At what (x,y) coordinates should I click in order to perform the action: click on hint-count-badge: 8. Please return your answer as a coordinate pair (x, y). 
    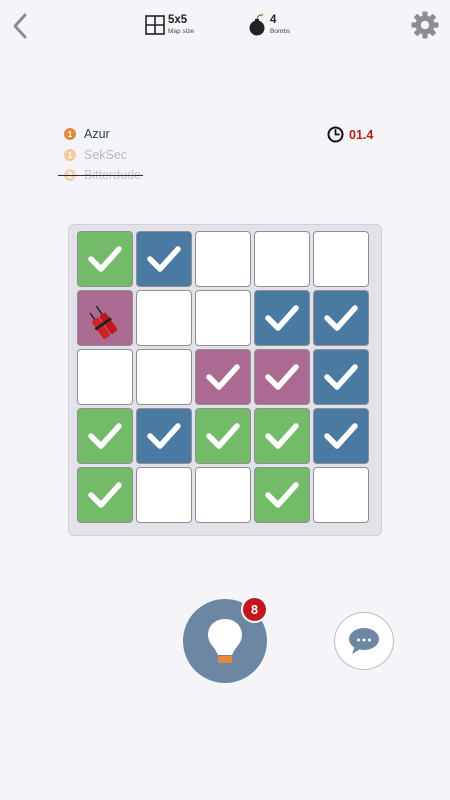
    Looking at the image, I should click on (254, 609).